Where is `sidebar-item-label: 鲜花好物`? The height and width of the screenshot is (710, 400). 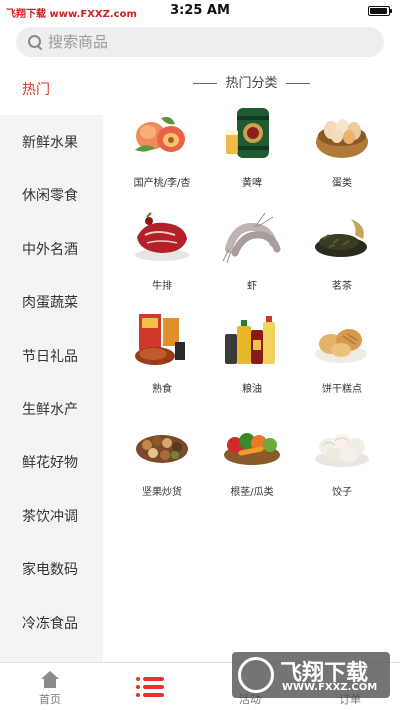 sidebar-item-label: 鲜花好物 is located at coordinates (50, 463).